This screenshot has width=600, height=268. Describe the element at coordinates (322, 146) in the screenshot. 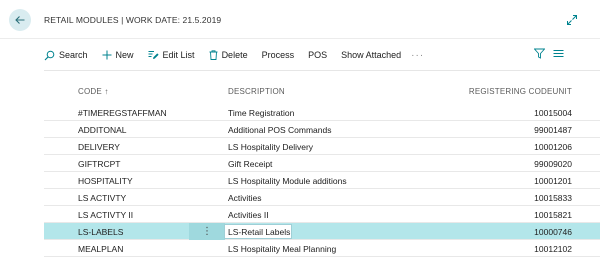

I see `table-row: DELIVERY LS Hospitality Delivery 10001206` at that location.